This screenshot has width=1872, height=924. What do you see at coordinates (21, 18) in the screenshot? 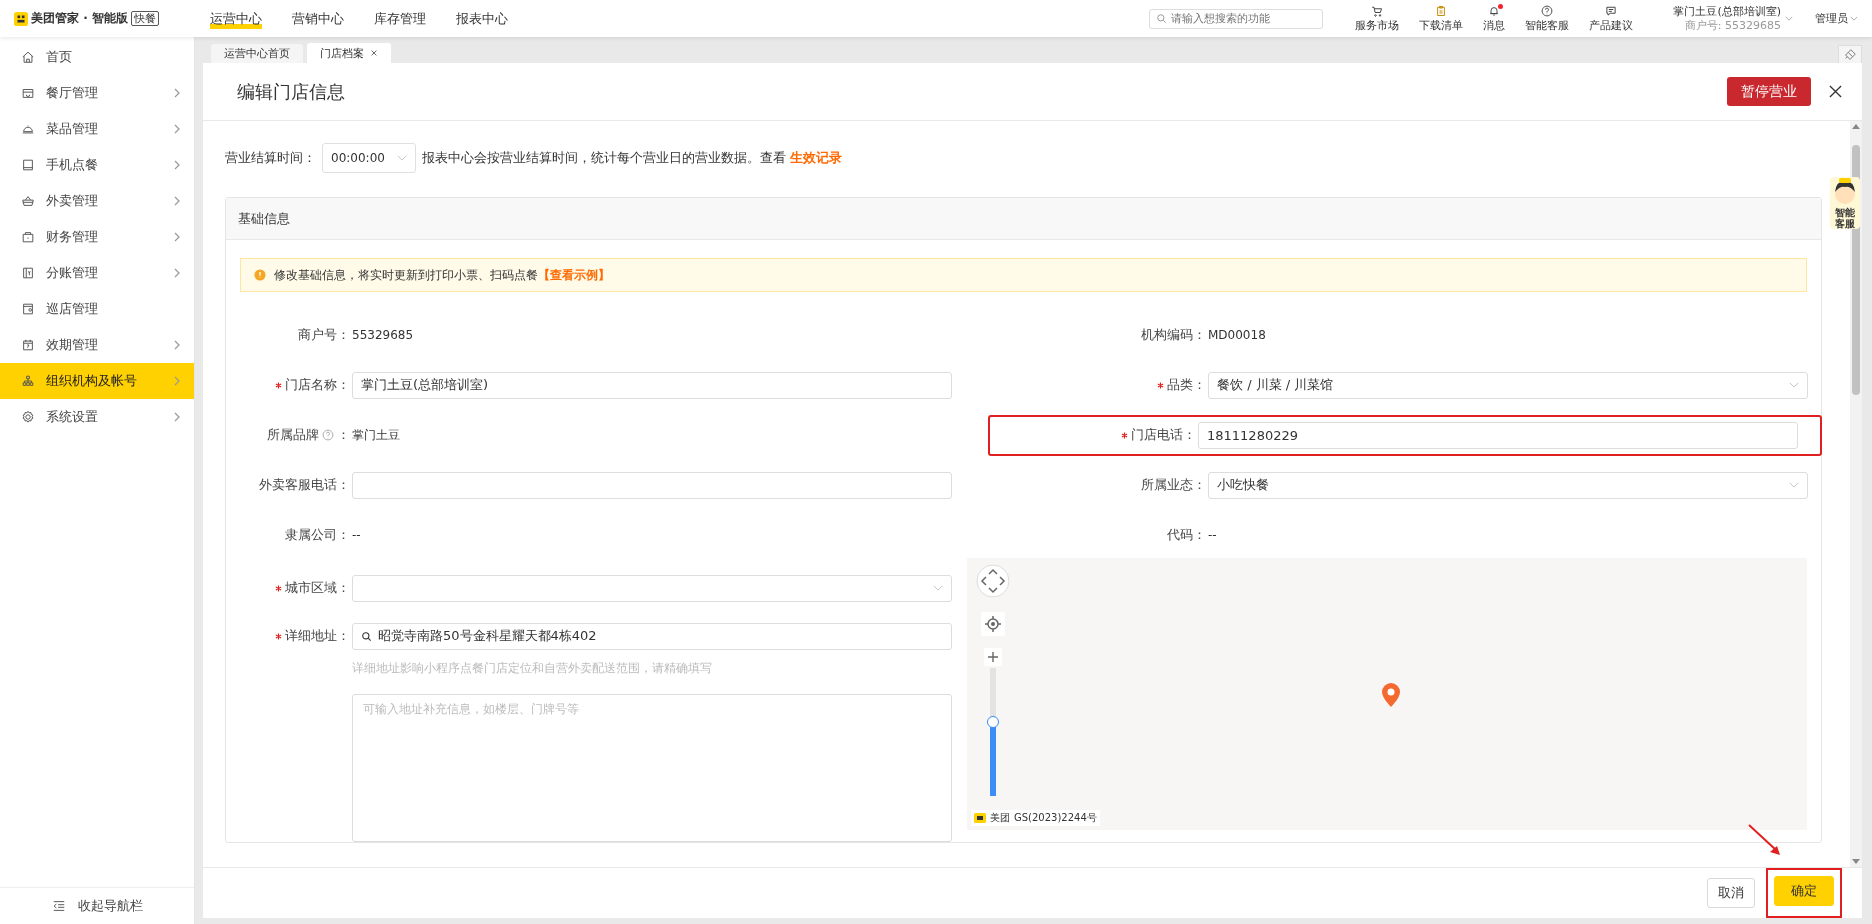
I see `logo-icon` at bounding box center [21, 18].